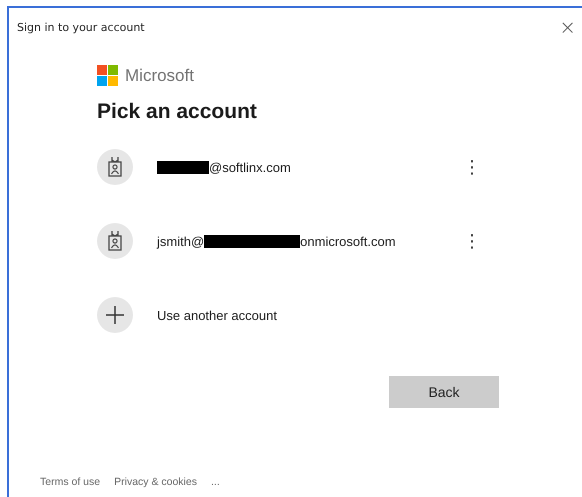  I want to click on add-icon, so click(115, 315).